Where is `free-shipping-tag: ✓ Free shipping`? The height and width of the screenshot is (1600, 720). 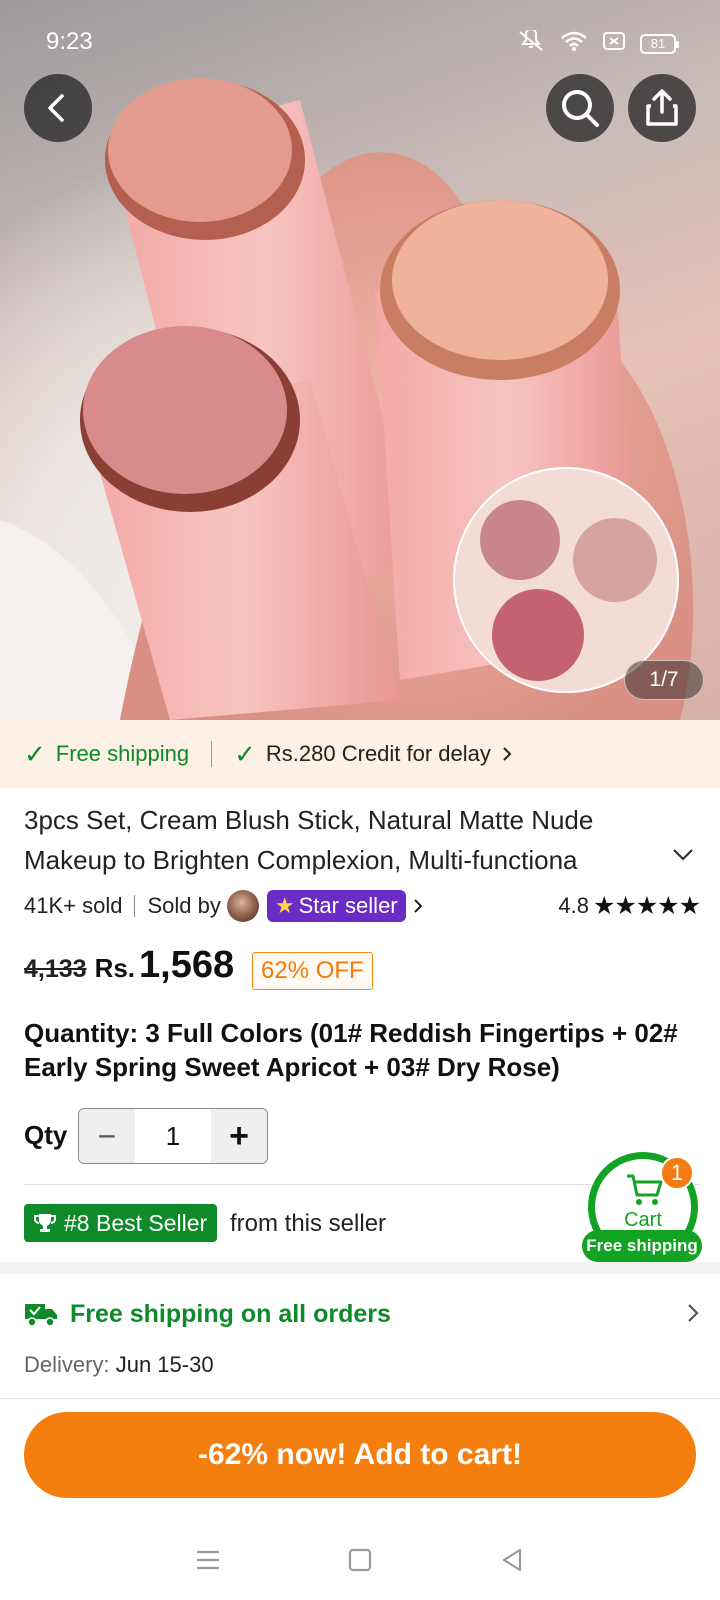
free-shipping-tag: ✓ Free shipping is located at coordinates (106, 754).